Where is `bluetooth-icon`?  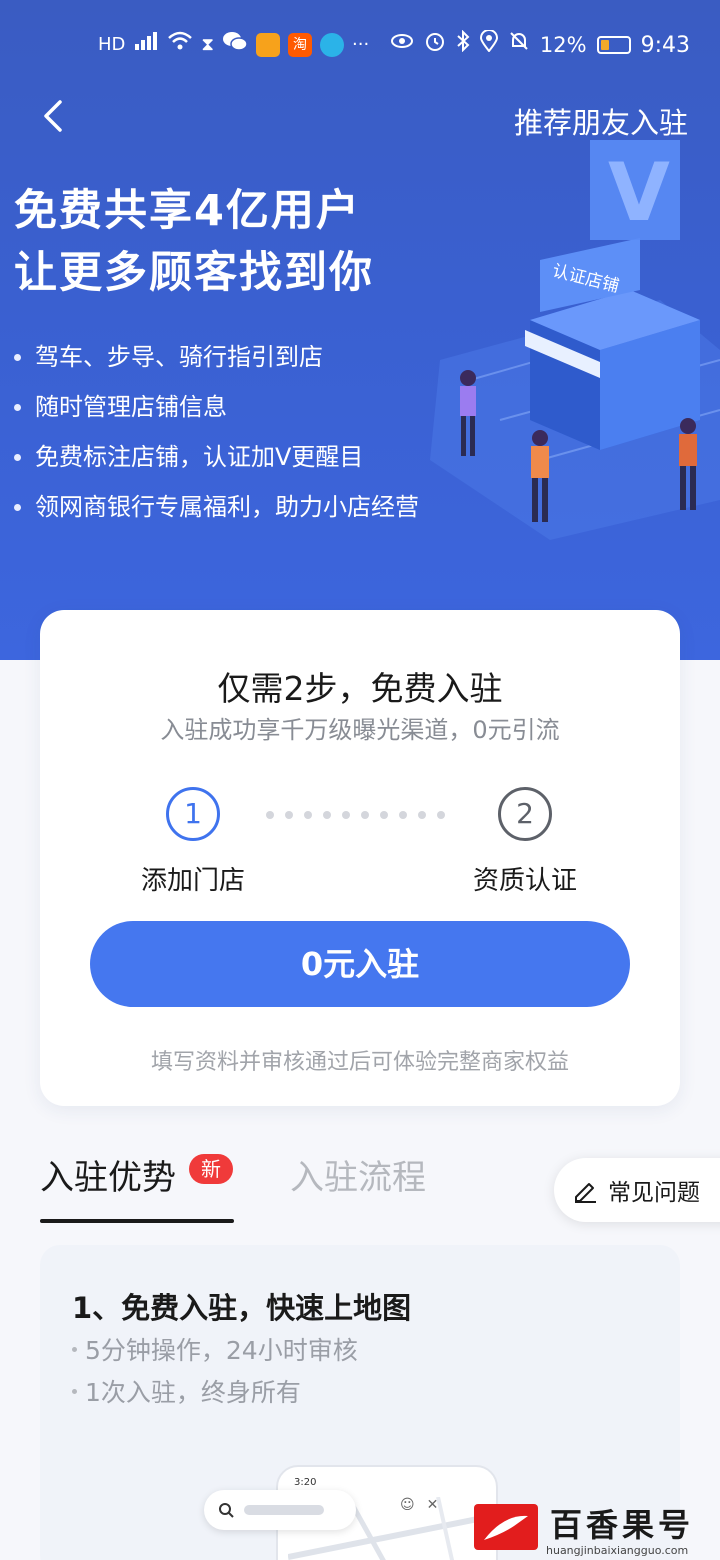
bluetooth-icon is located at coordinates (463, 44).